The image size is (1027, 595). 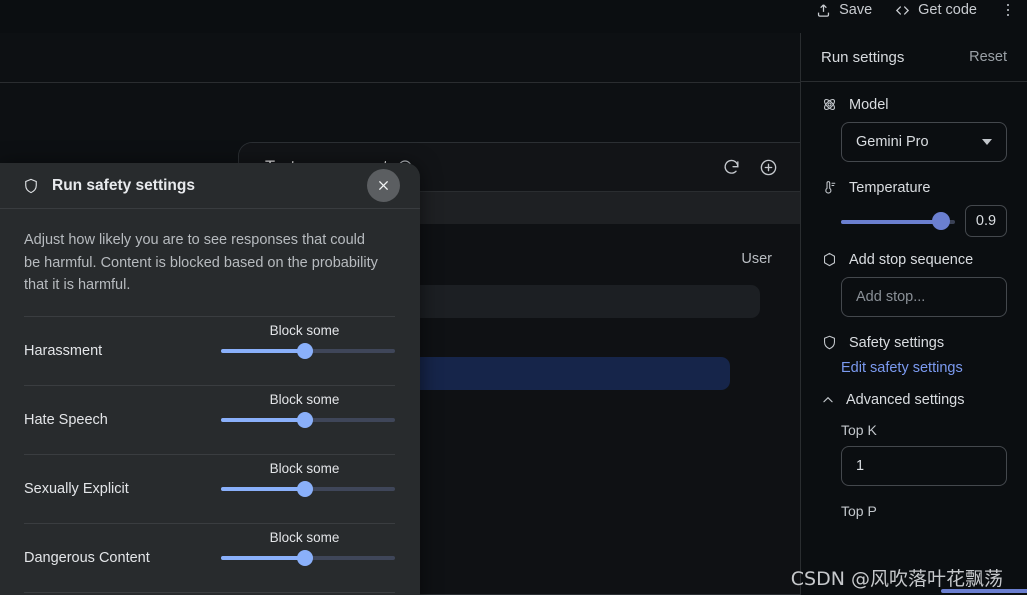 I want to click on temperature-icon, so click(x=829, y=187).